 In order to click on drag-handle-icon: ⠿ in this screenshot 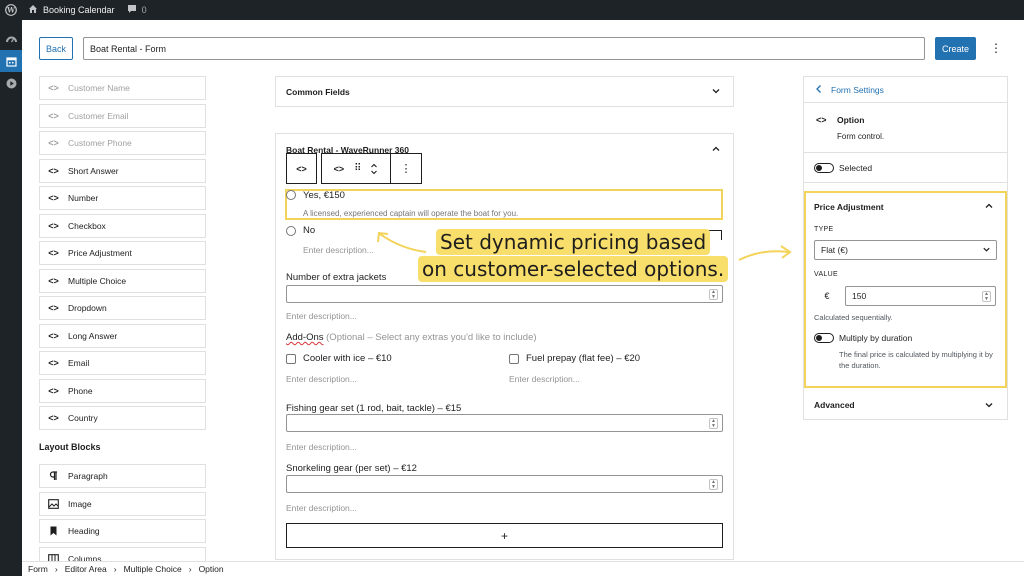, I will do `click(357, 168)`.